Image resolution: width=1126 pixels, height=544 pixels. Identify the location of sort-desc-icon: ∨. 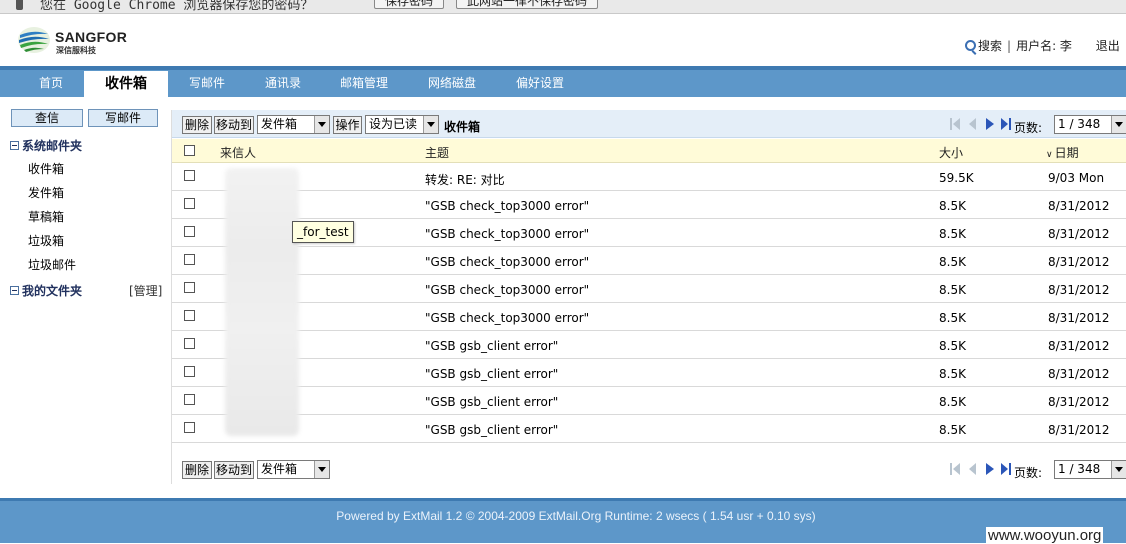
(1049, 155).